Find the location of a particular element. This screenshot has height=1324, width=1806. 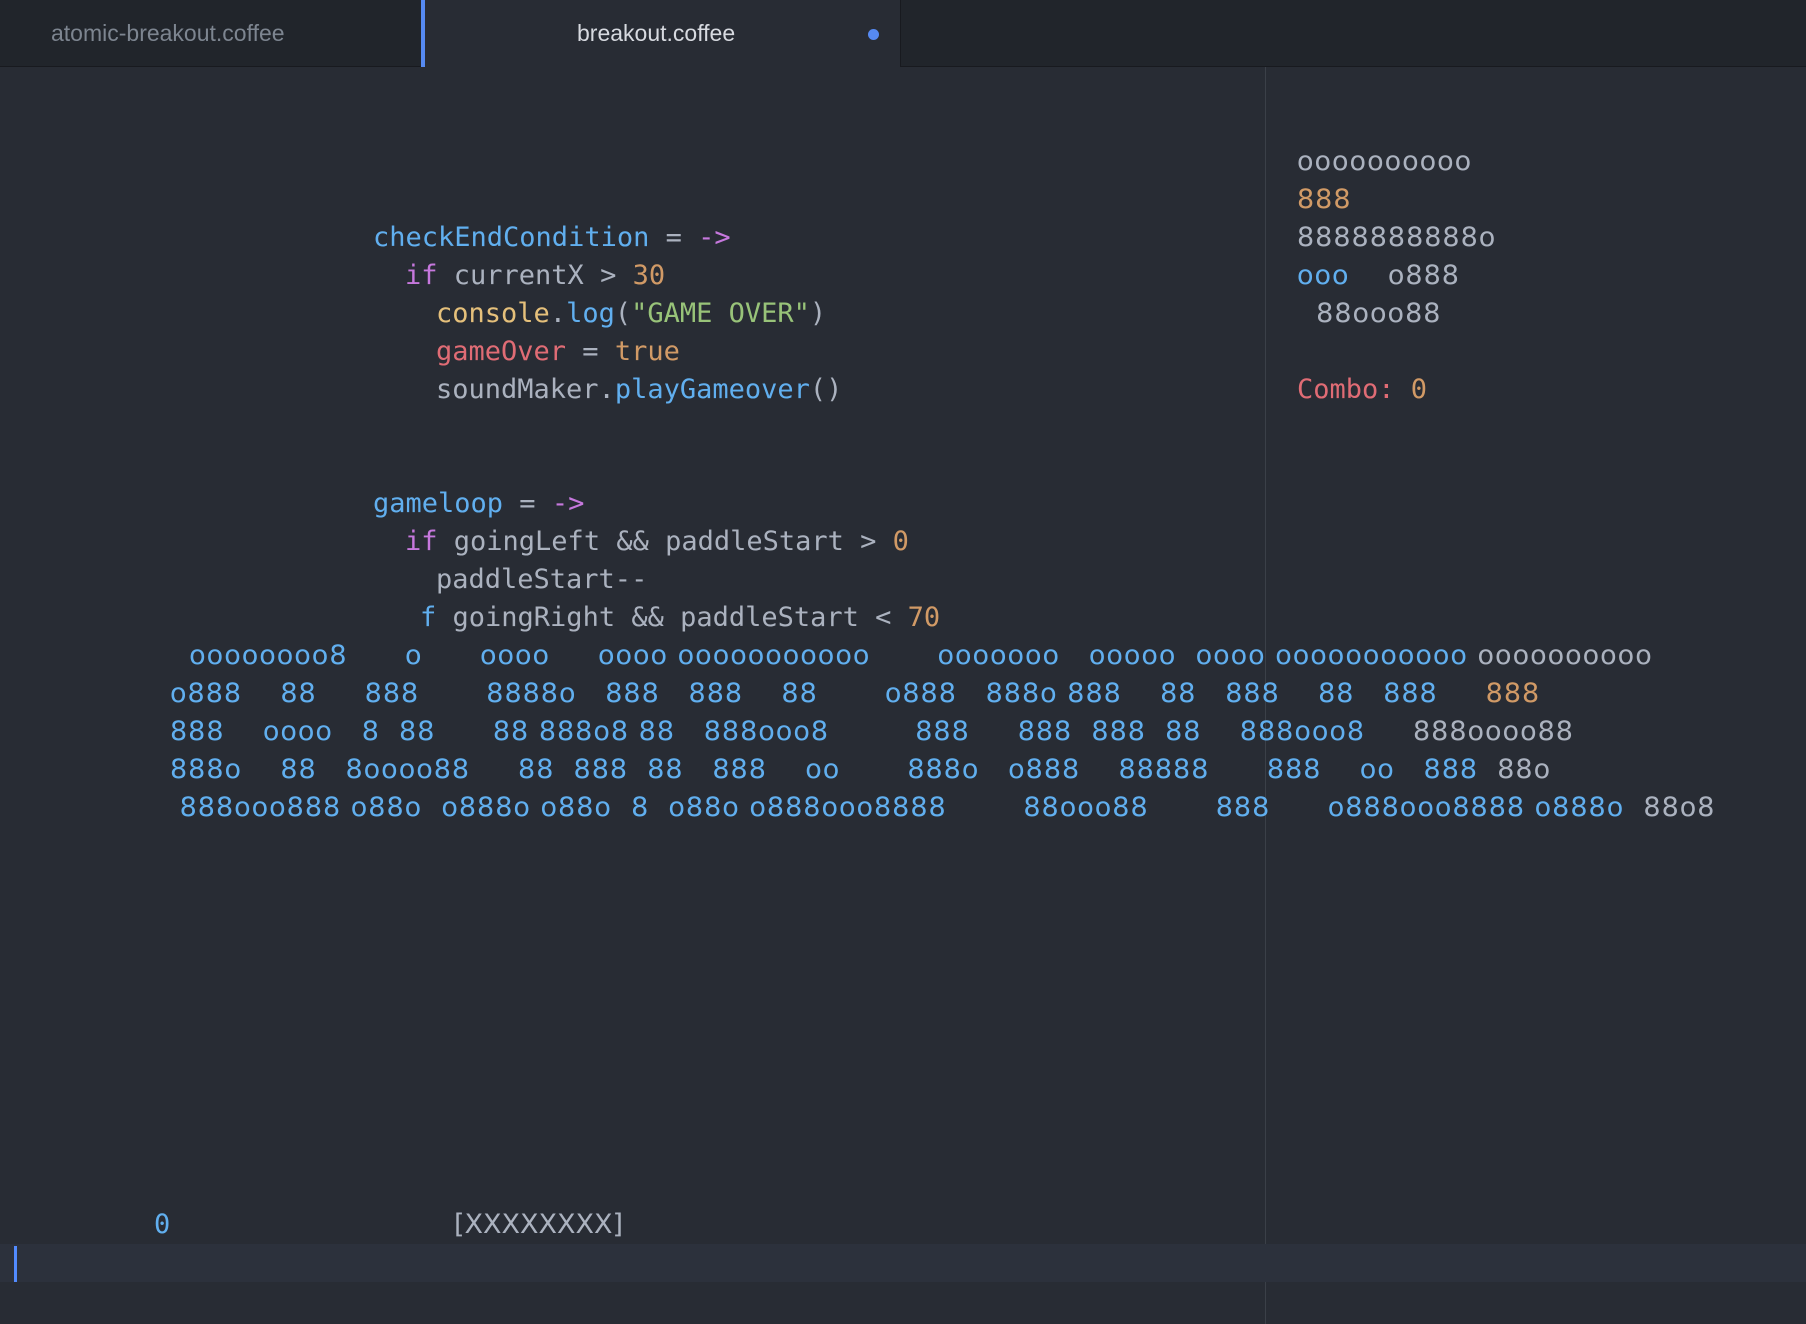

code-line: if goingLeft && paddleStart > 0 is located at coordinates (657, 541).